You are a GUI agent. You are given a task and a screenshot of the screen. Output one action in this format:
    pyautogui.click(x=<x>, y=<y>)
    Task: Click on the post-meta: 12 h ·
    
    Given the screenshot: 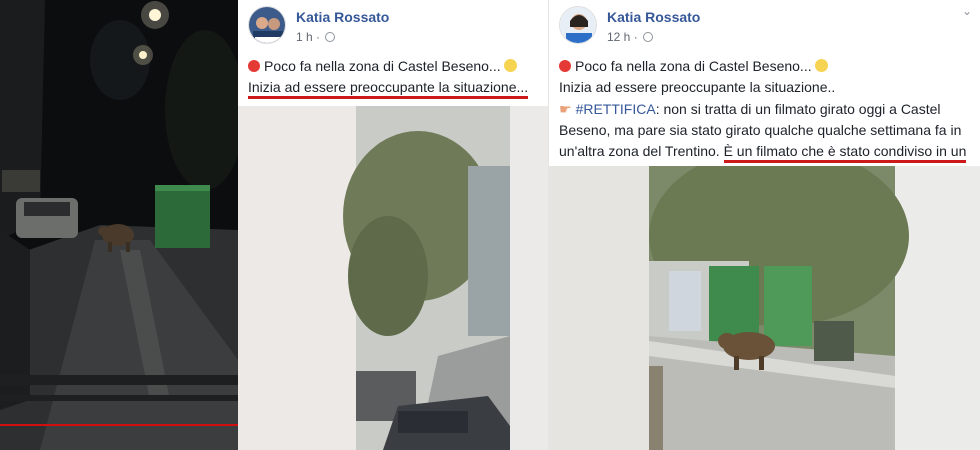 What is the action you would take?
    pyautogui.click(x=630, y=37)
    